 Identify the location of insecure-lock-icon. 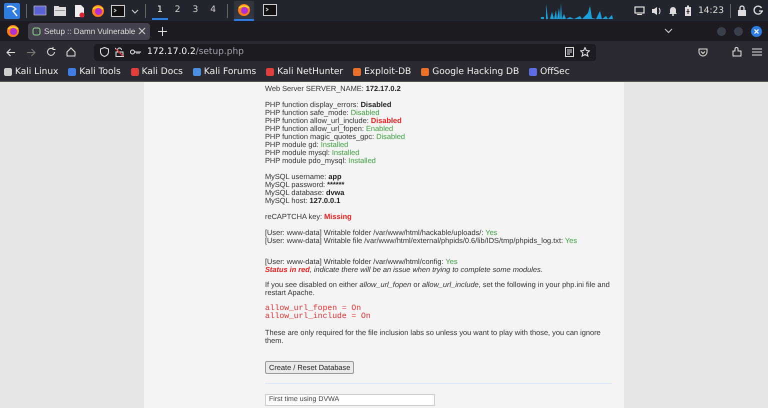
(119, 52).